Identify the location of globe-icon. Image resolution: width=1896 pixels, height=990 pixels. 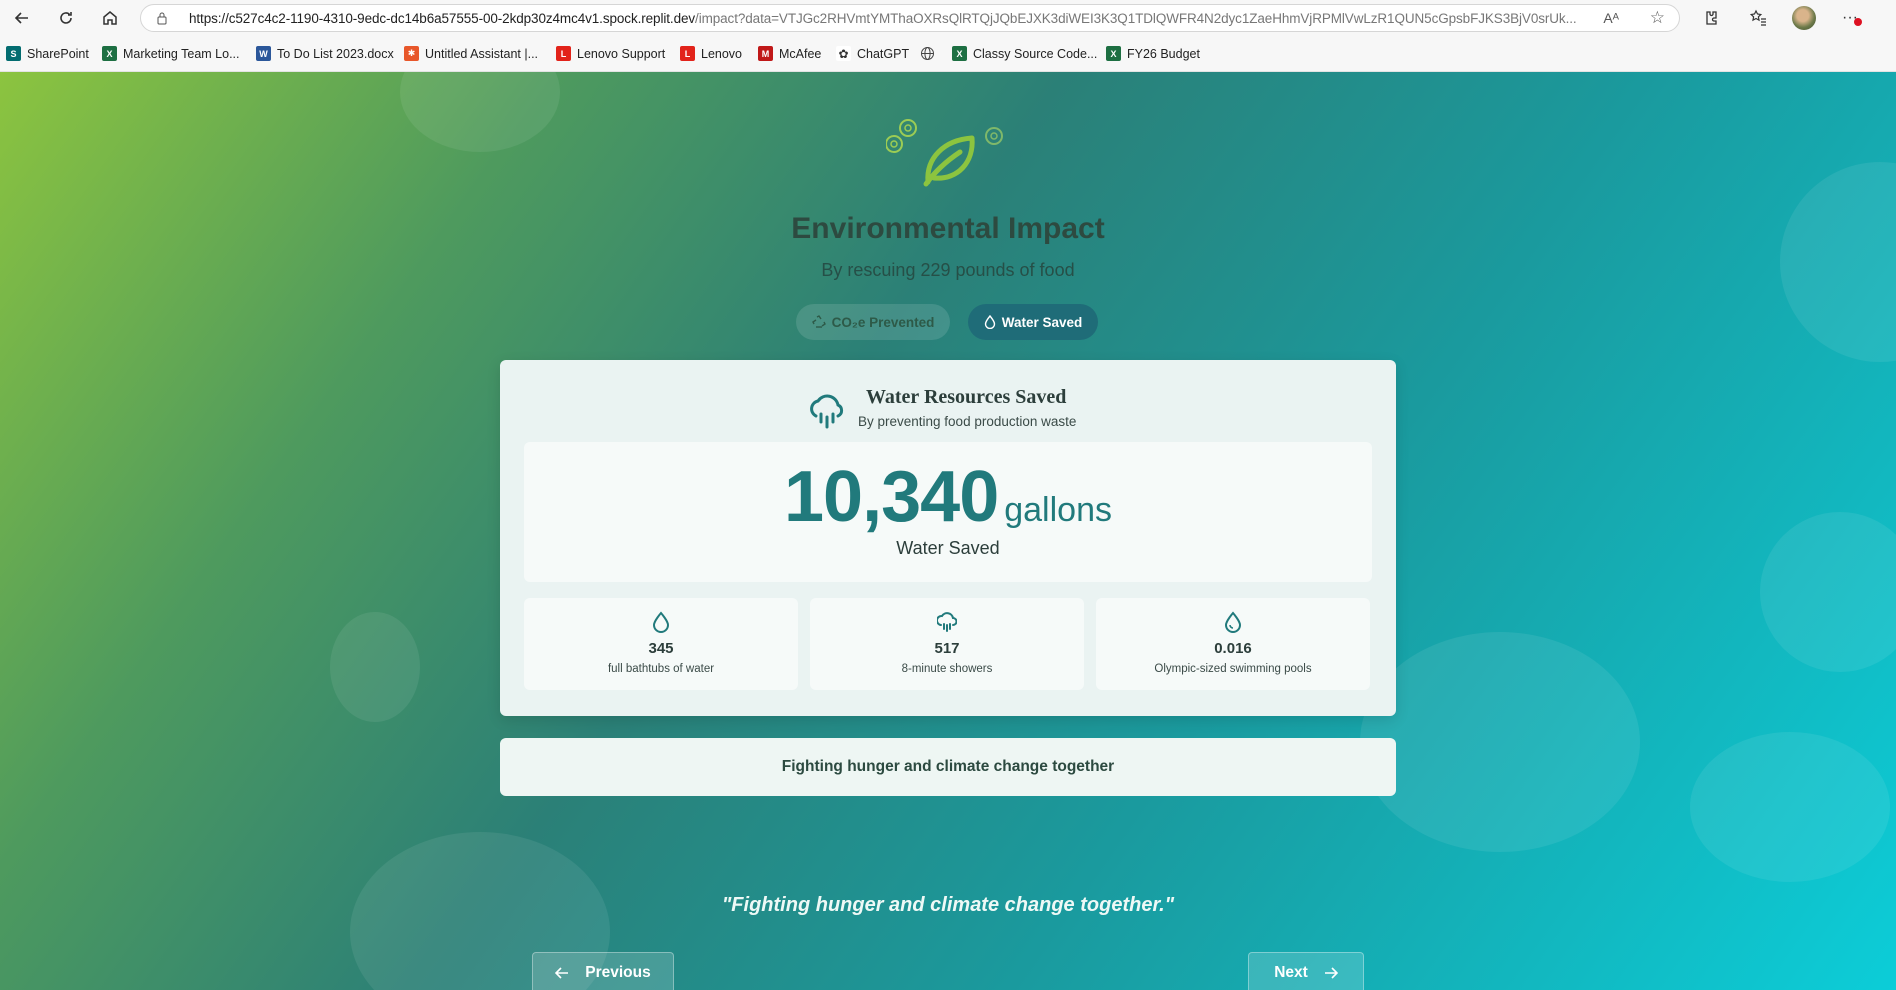
(927, 53).